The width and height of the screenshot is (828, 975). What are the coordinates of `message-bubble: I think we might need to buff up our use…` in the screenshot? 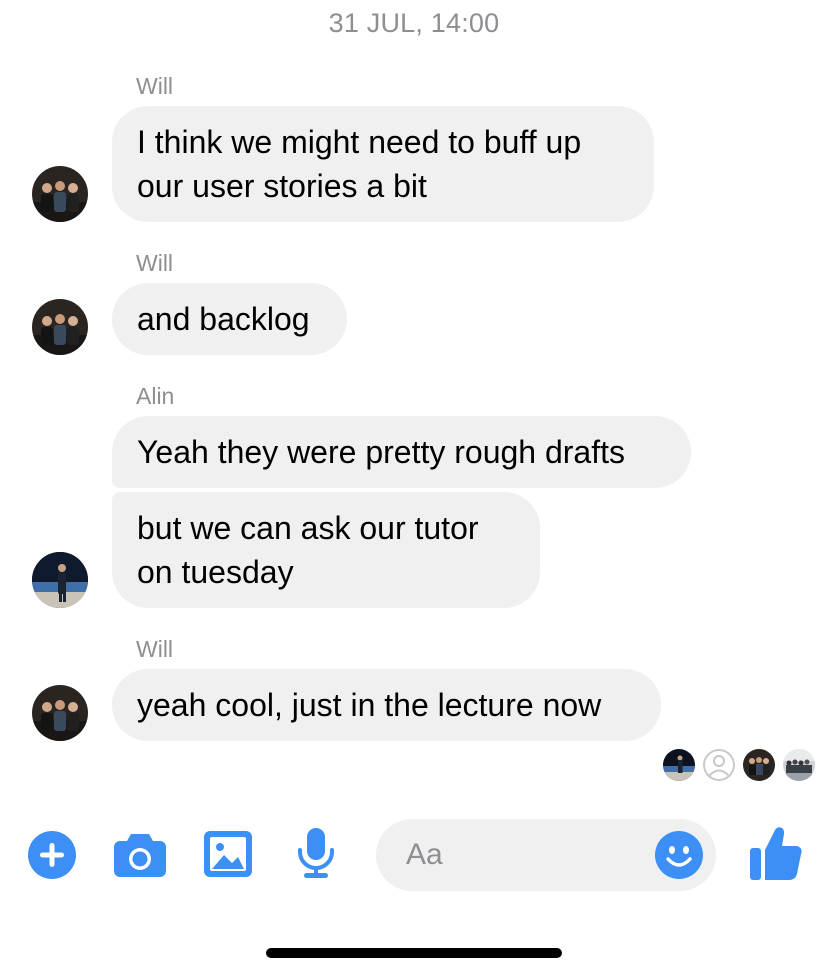 It's located at (383, 164).